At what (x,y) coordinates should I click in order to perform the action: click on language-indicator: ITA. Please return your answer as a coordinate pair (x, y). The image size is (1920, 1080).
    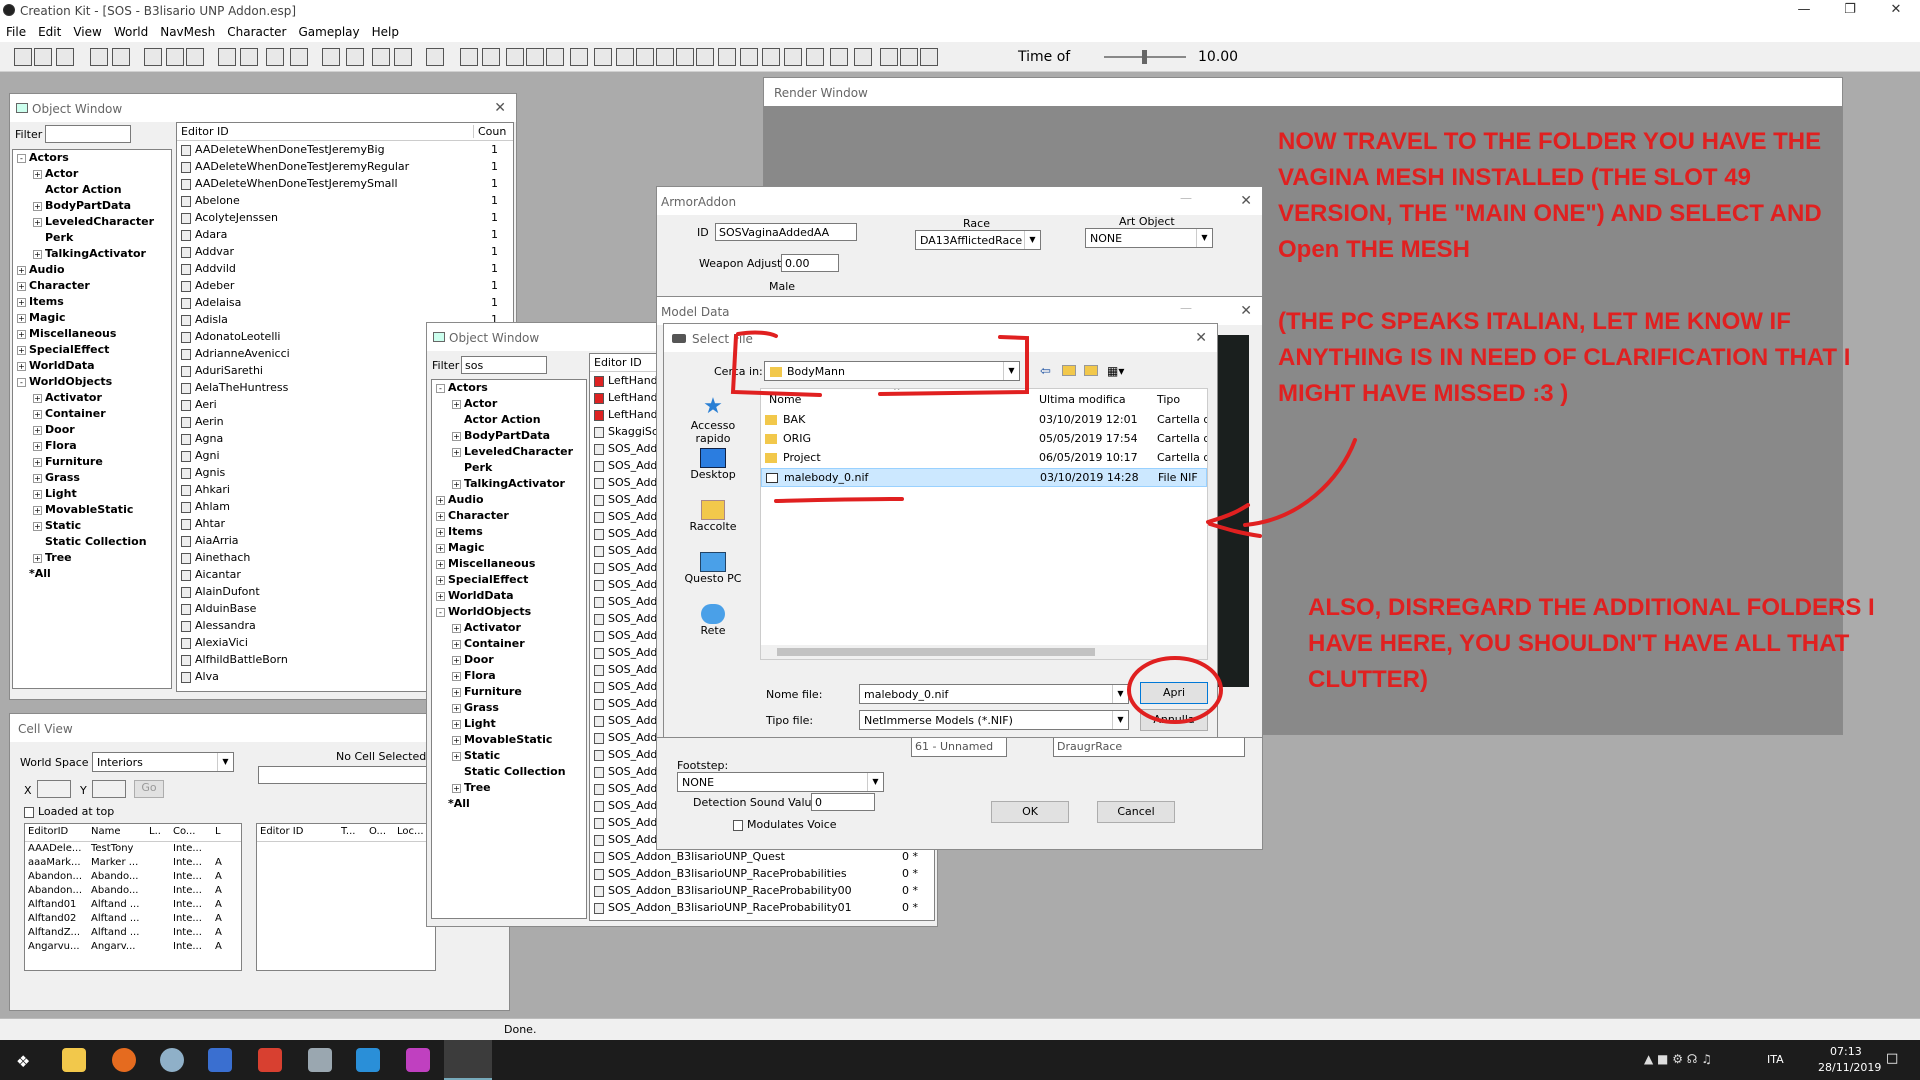
    Looking at the image, I should click on (1775, 1059).